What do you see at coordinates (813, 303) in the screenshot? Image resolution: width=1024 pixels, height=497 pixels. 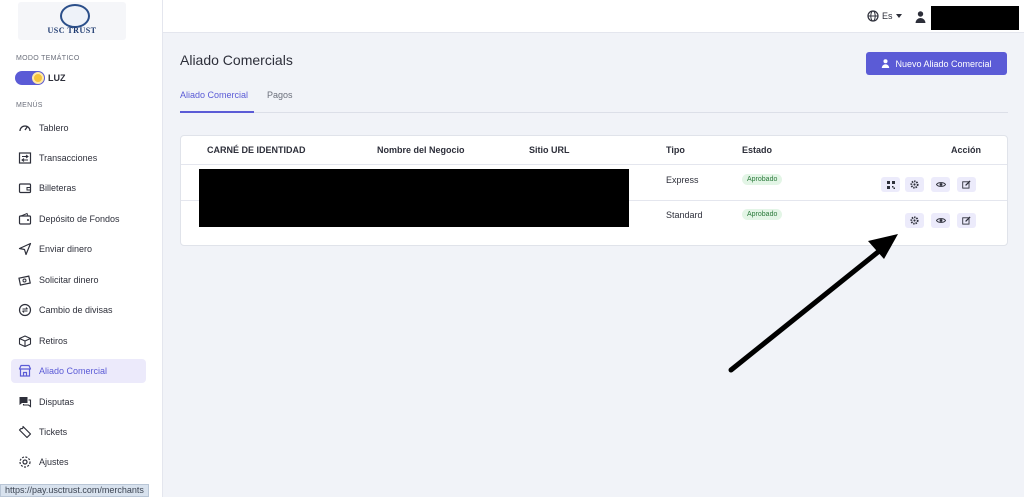 I see `annotation-arrow-icon` at bounding box center [813, 303].